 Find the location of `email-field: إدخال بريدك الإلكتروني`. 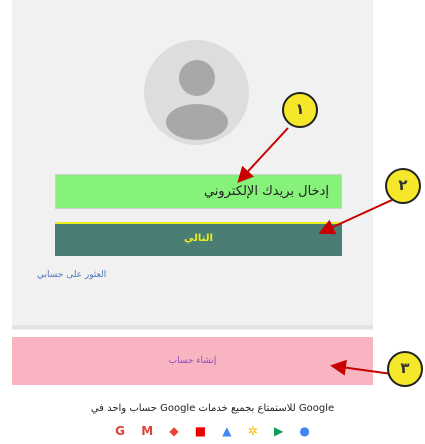

email-field: إدخال بريدك الإلكتروني is located at coordinates (198, 191).